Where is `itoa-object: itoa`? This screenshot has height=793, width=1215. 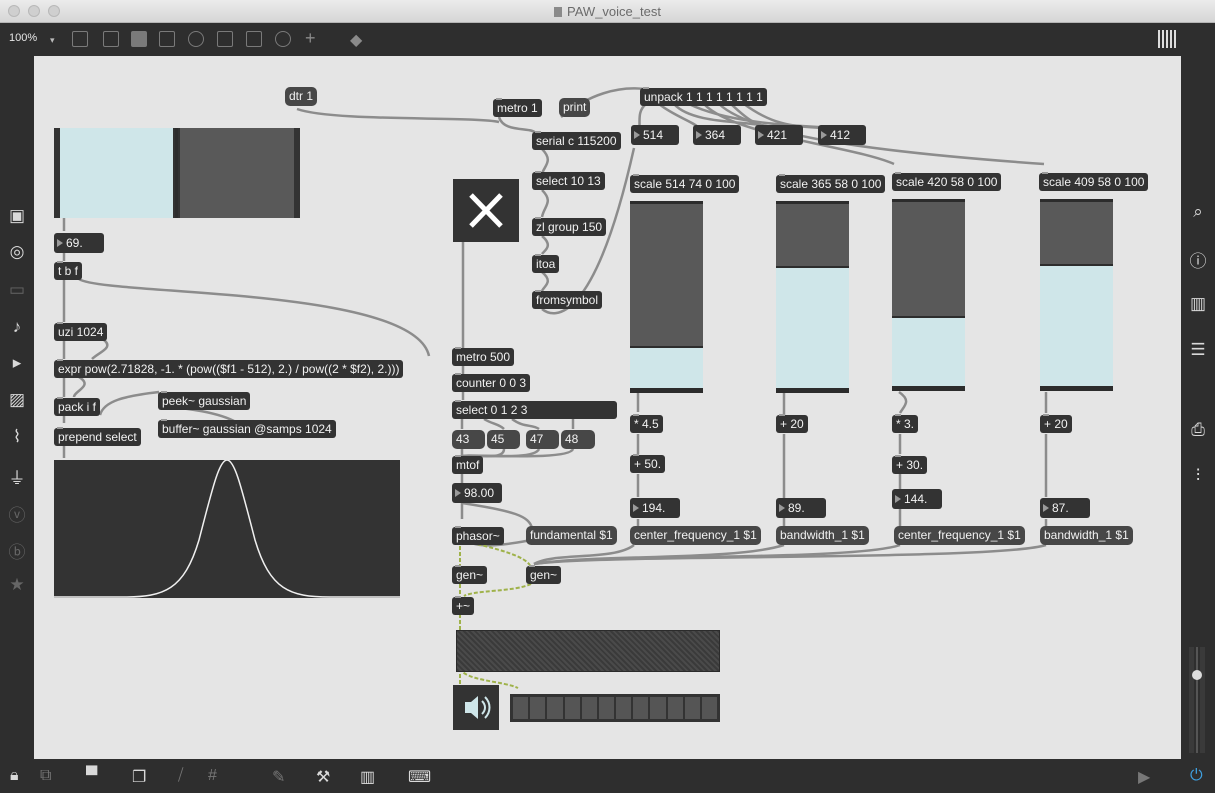 itoa-object: itoa is located at coordinates (546, 263).